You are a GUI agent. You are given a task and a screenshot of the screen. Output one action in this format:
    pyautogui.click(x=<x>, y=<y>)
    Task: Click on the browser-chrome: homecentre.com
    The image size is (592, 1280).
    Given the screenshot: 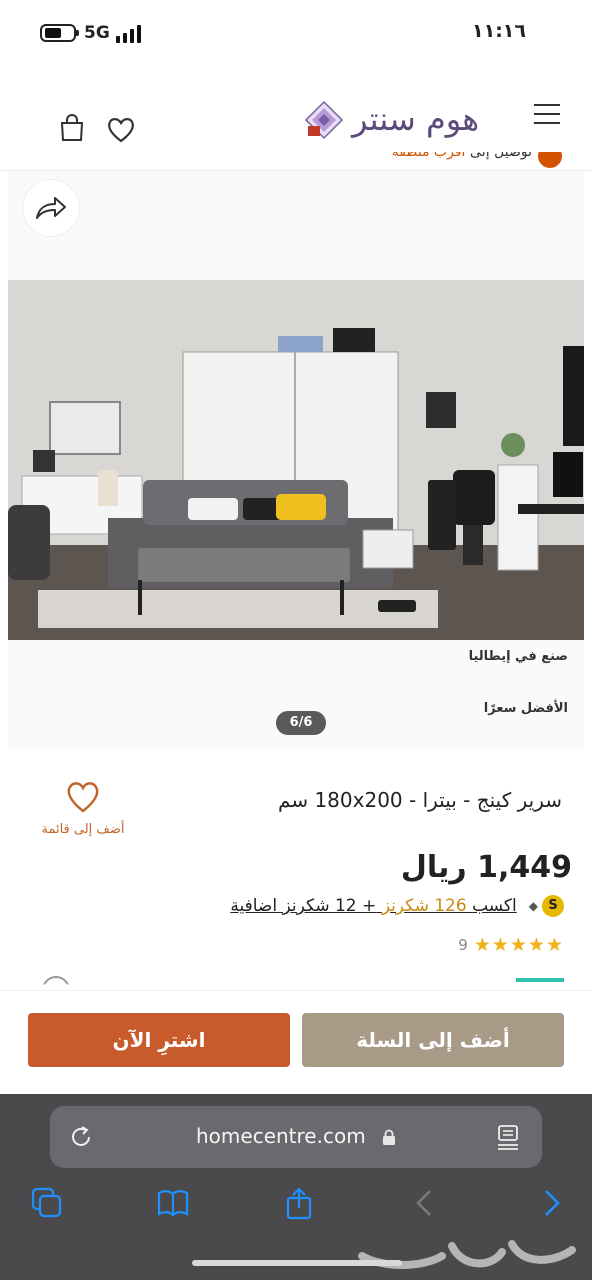 What is the action you would take?
    pyautogui.click(x=296, y=1187)
    